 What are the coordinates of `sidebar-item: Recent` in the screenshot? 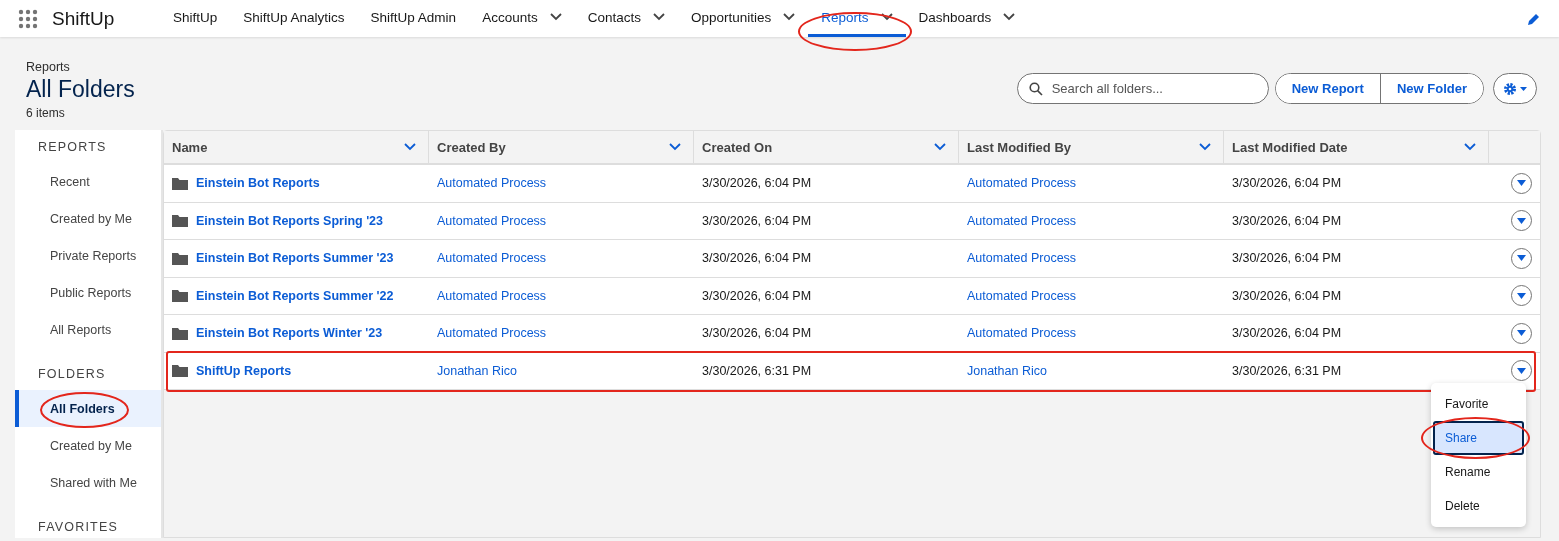 It's located at (88, 181).